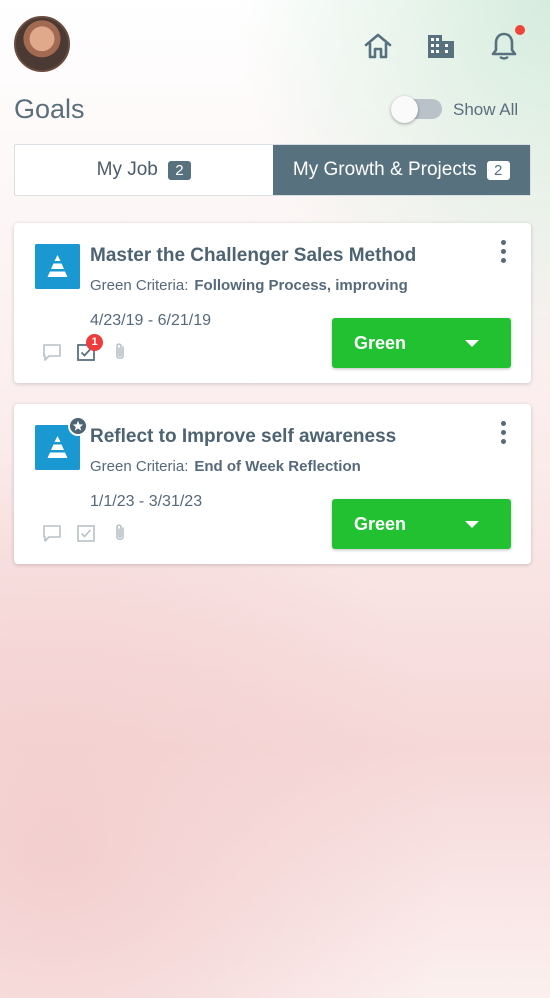 This screenshot has height=998, width=550. Describe the element at coordinates (57, 266) in the screenshot. I see `pyramid-icon` at that location.